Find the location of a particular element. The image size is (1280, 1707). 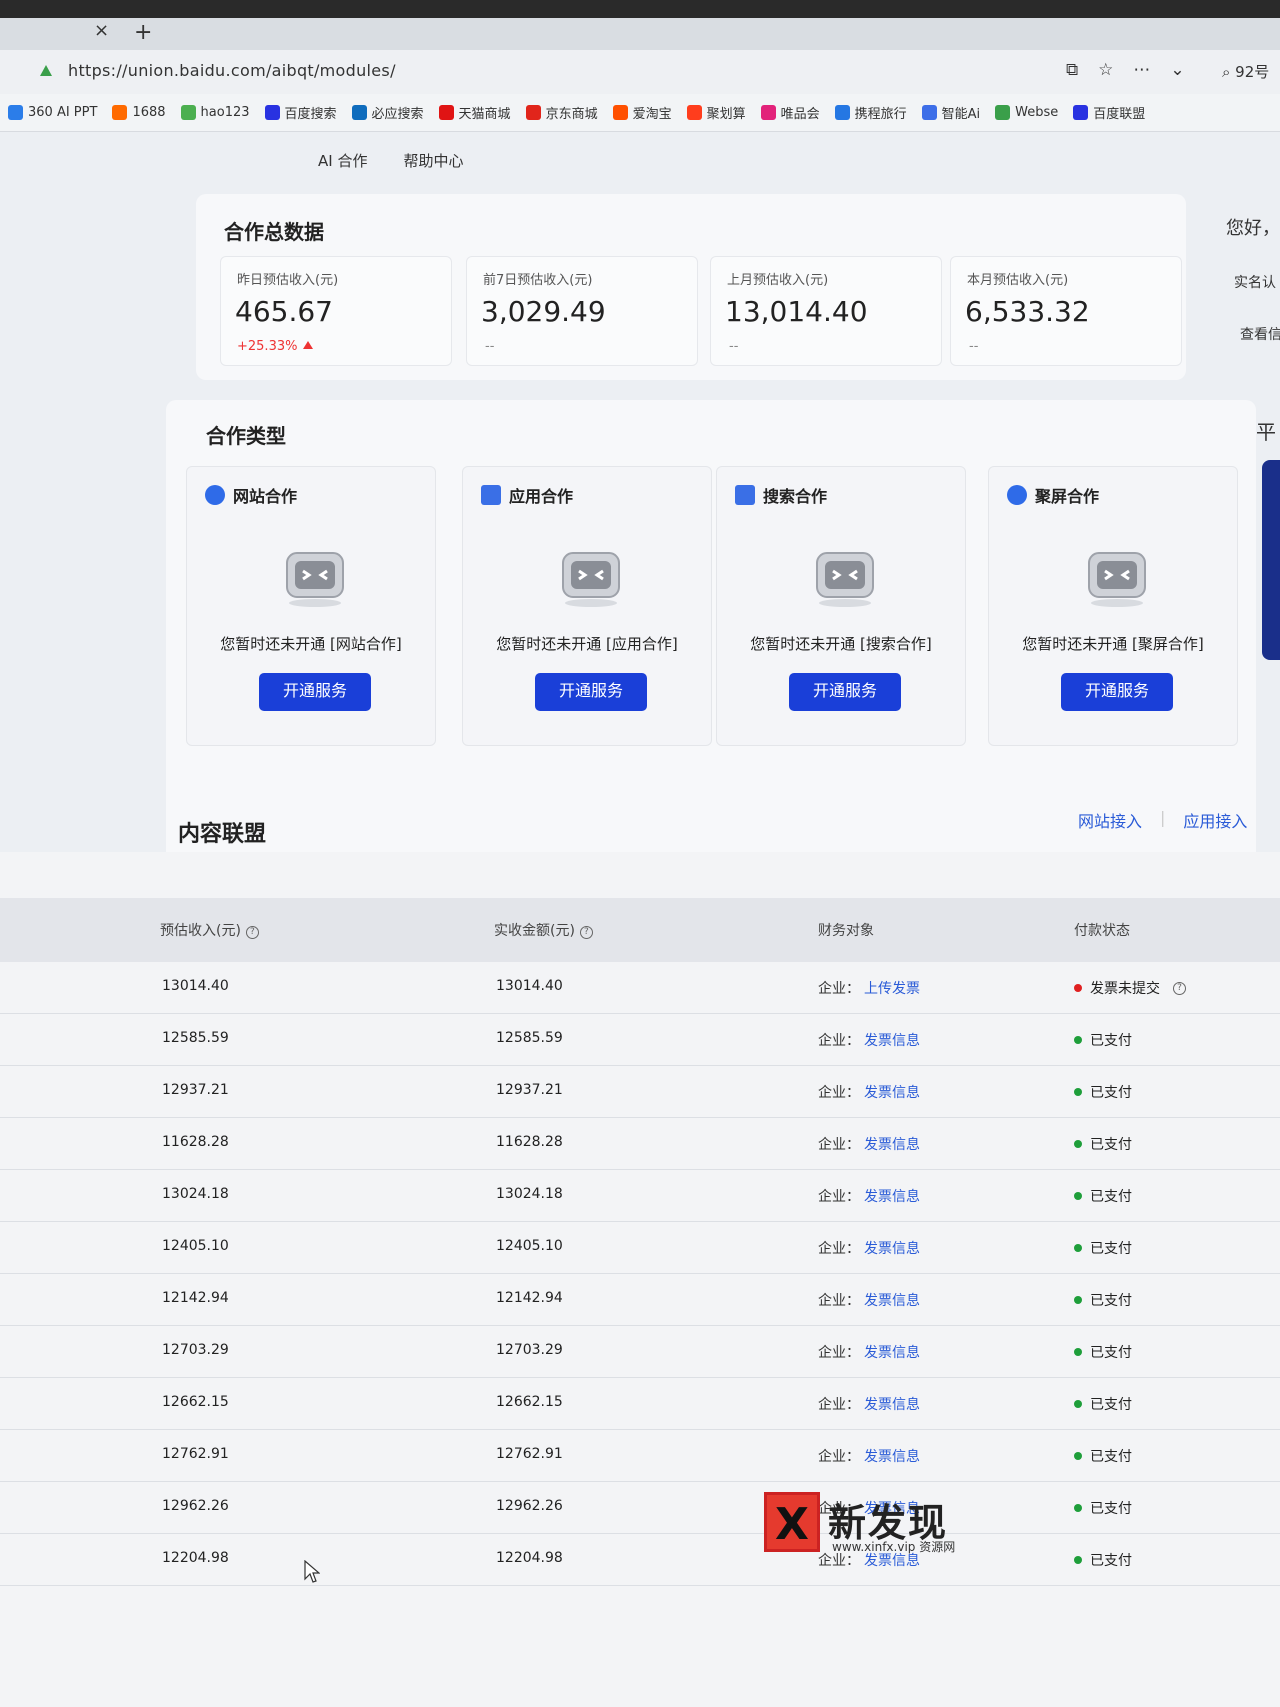

stat-change: +25.33% is located at coordinates (275, 346).